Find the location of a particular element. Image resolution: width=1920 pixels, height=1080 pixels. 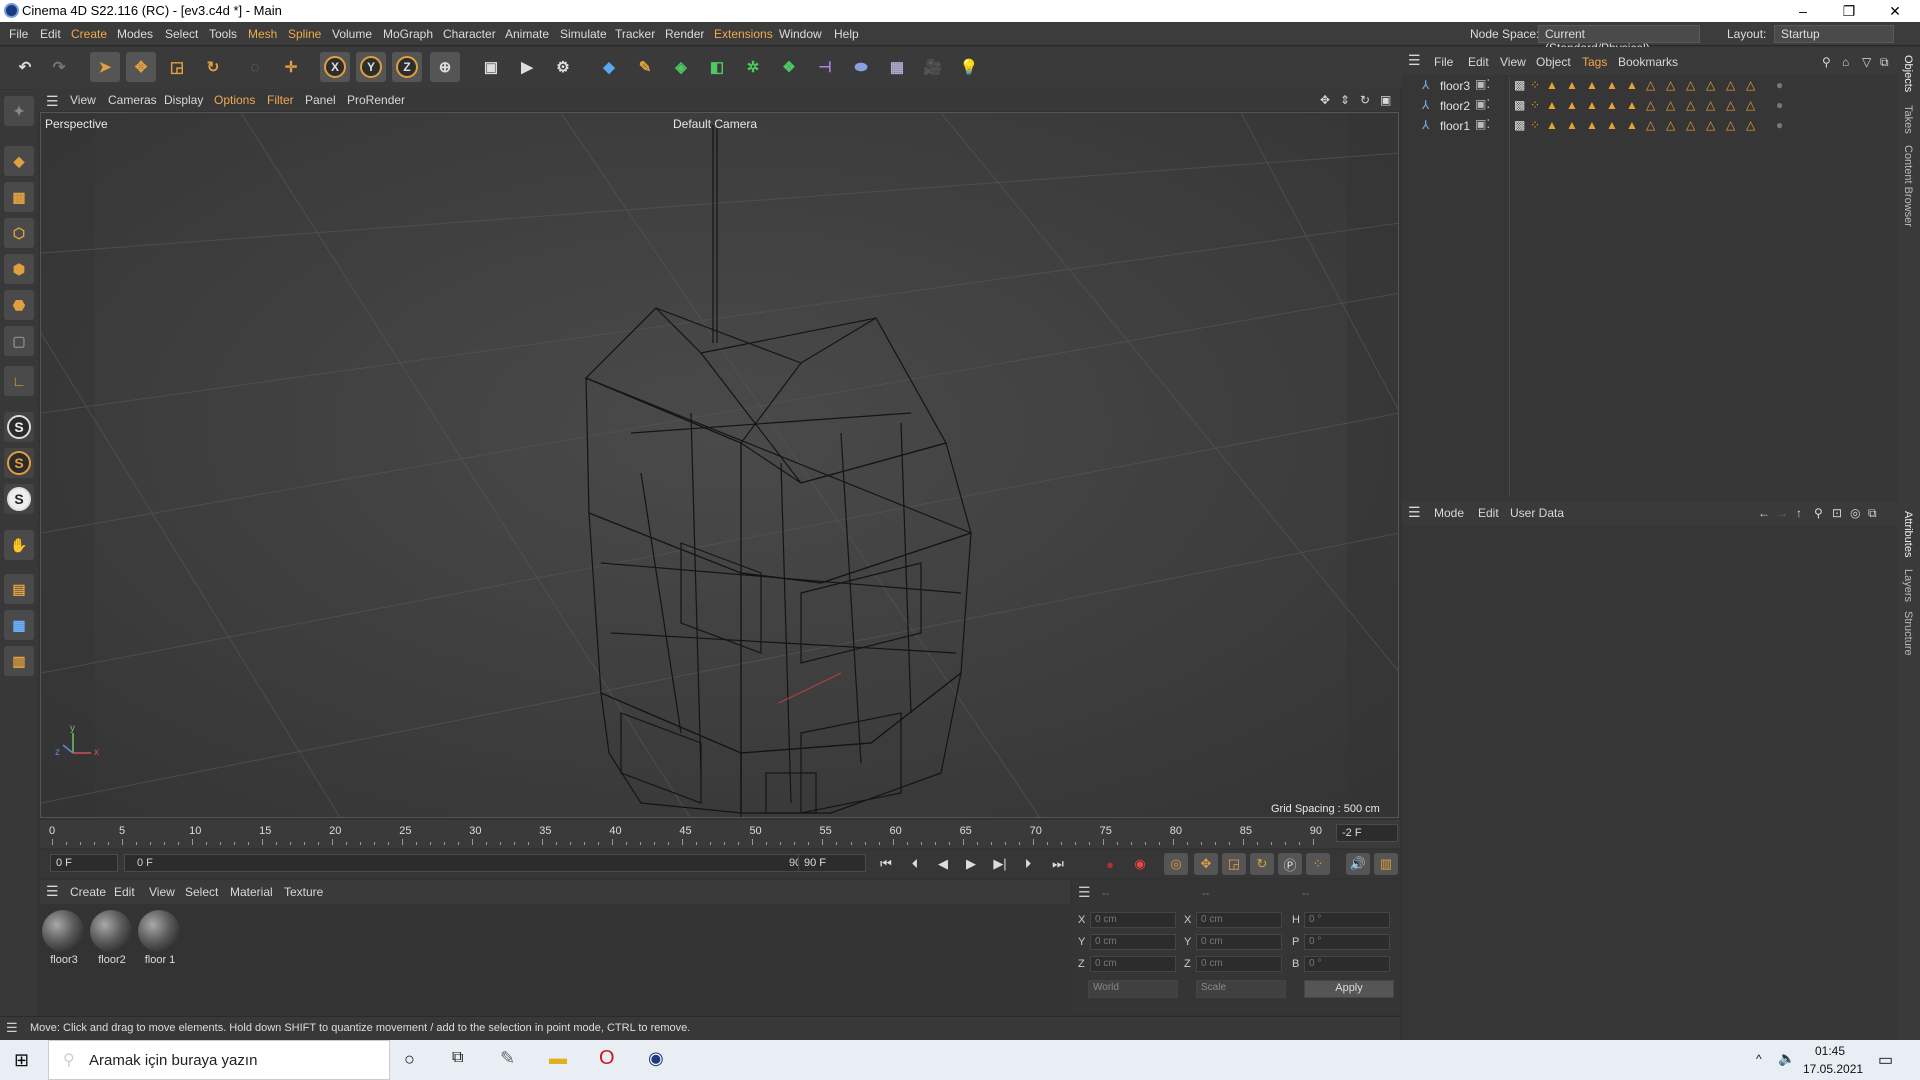

subdivision-icon: ◈ is located at coordinates (681, 67).